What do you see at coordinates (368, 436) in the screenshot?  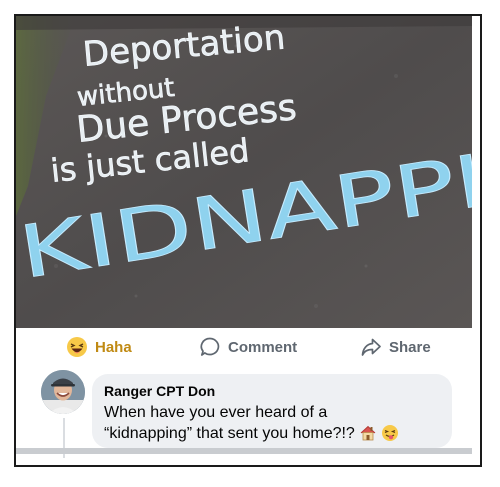 I see `house-emoji-icon` at bounding box center [368, 436].